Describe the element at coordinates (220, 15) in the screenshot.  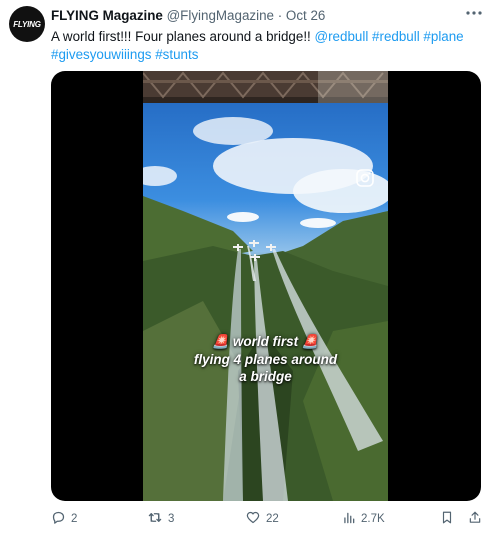
I see `author-handle: @FlyingMagazine` at that location.